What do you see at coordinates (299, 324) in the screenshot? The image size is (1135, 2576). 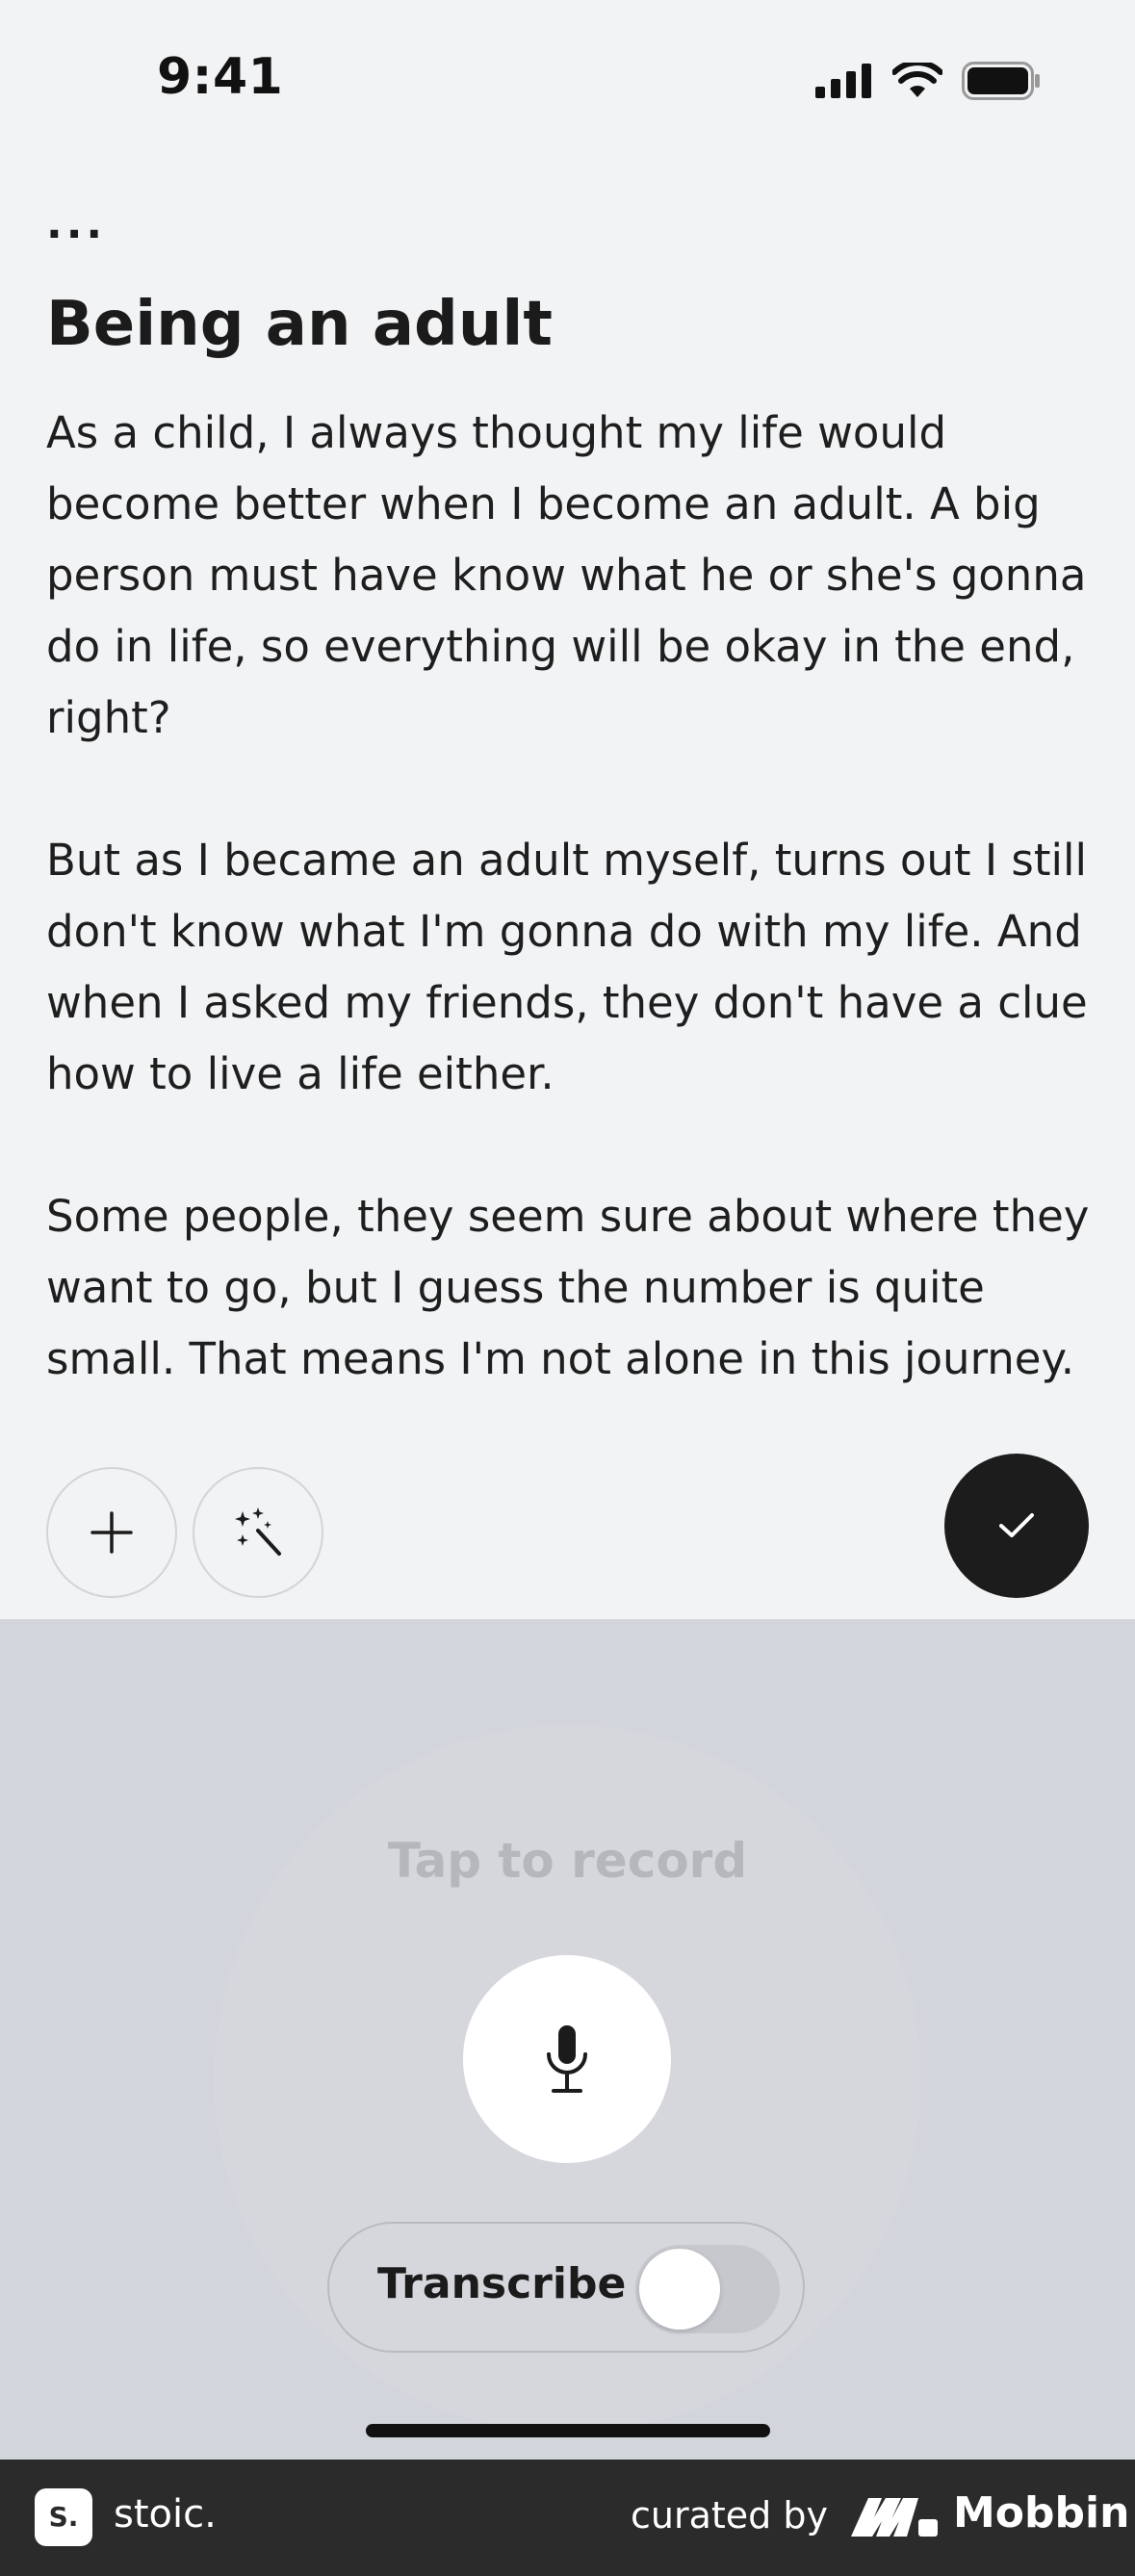 I see `note-title: Being an adult` at bounding box center [299, 324].